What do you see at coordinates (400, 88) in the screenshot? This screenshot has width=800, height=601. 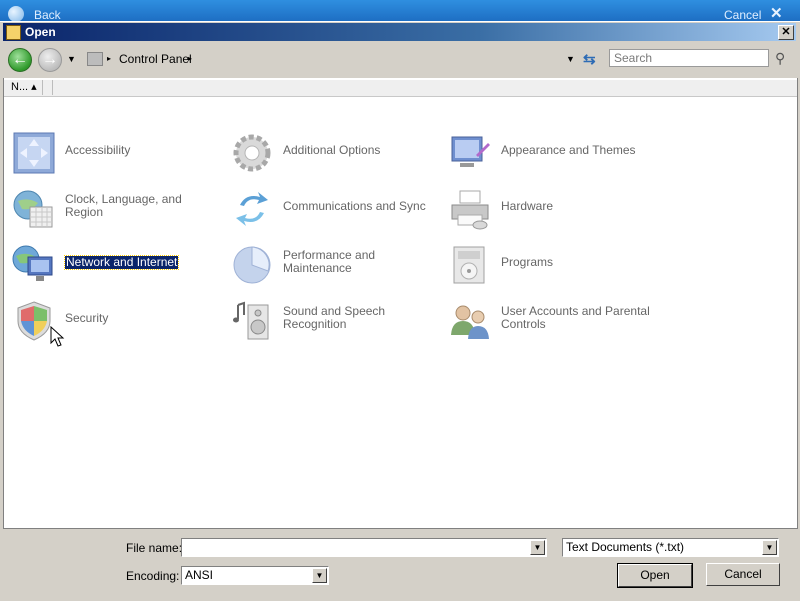 I see `column-header-bar: N... ▴` at bounding box center [400, 88].